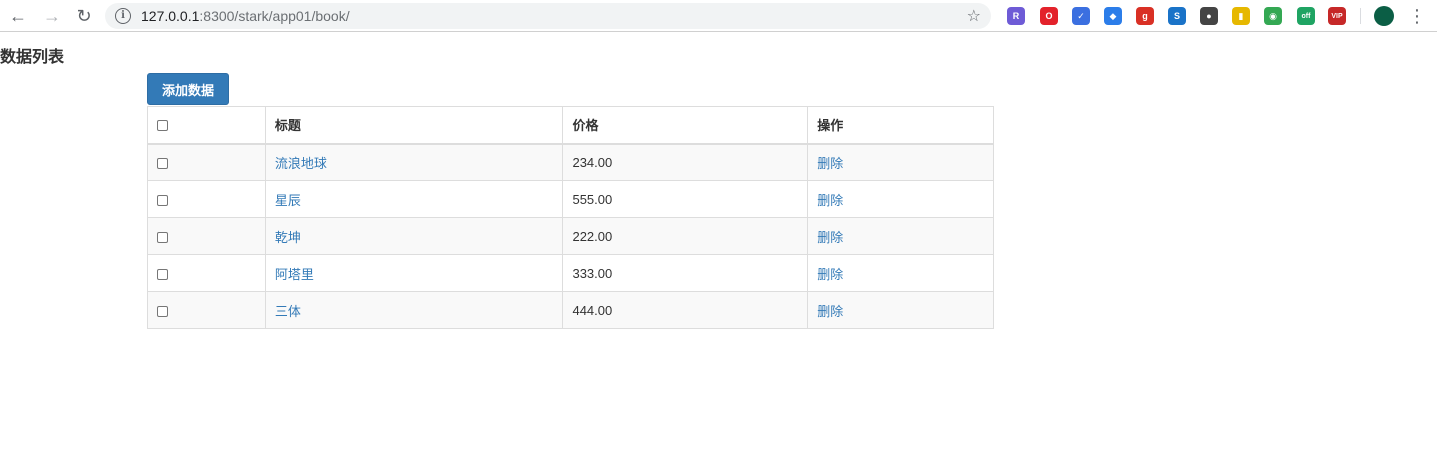  What do you see at coordinates (52, 16) in the screenshot?
I see `forward-arrow-icon: →` at bounding box center [52, 16].